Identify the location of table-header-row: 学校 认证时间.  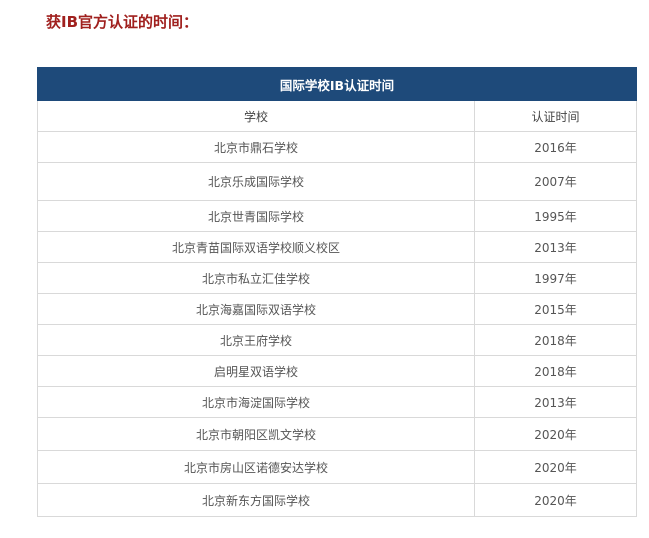
(337, 116).